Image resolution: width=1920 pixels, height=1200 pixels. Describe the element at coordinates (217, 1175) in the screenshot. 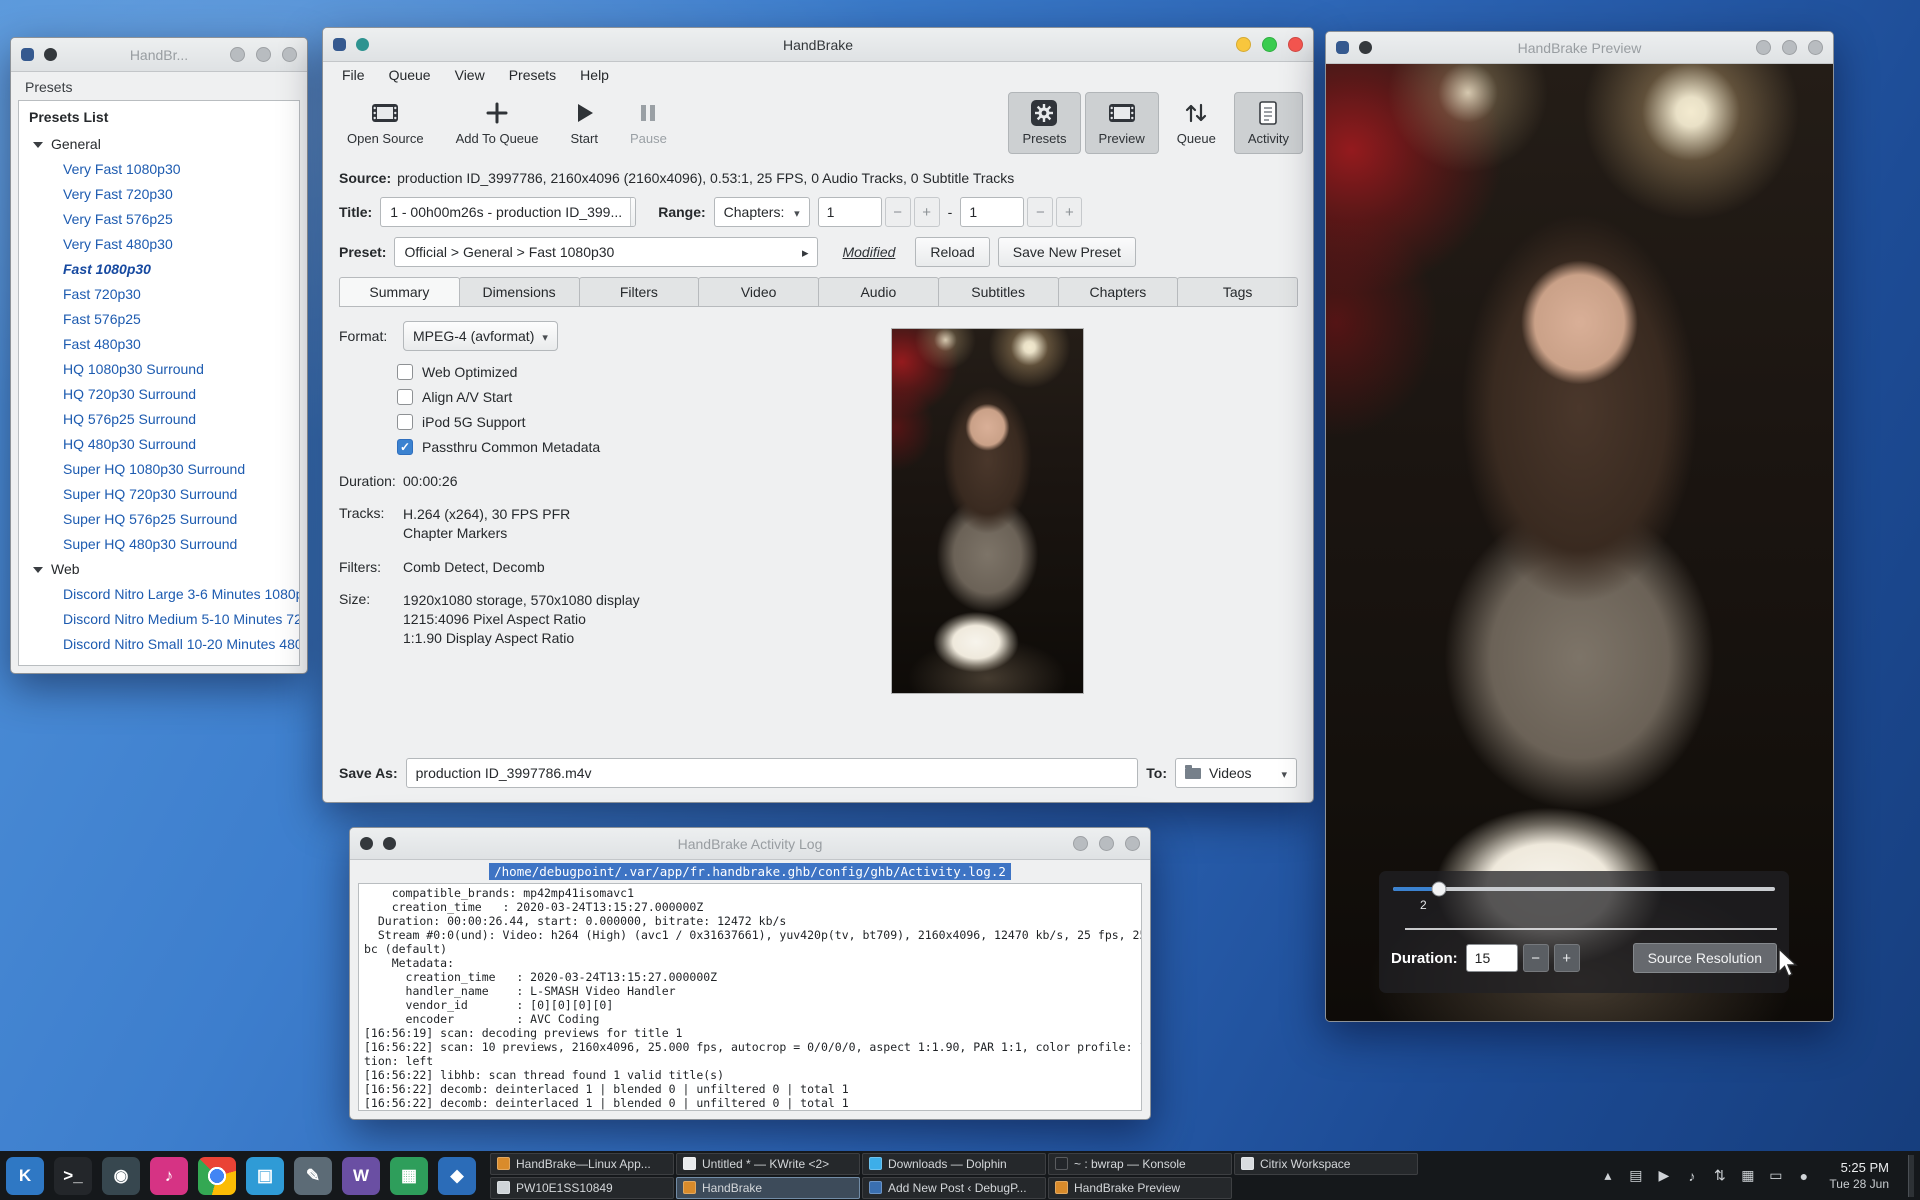

I see `chrome-icon` at that location.